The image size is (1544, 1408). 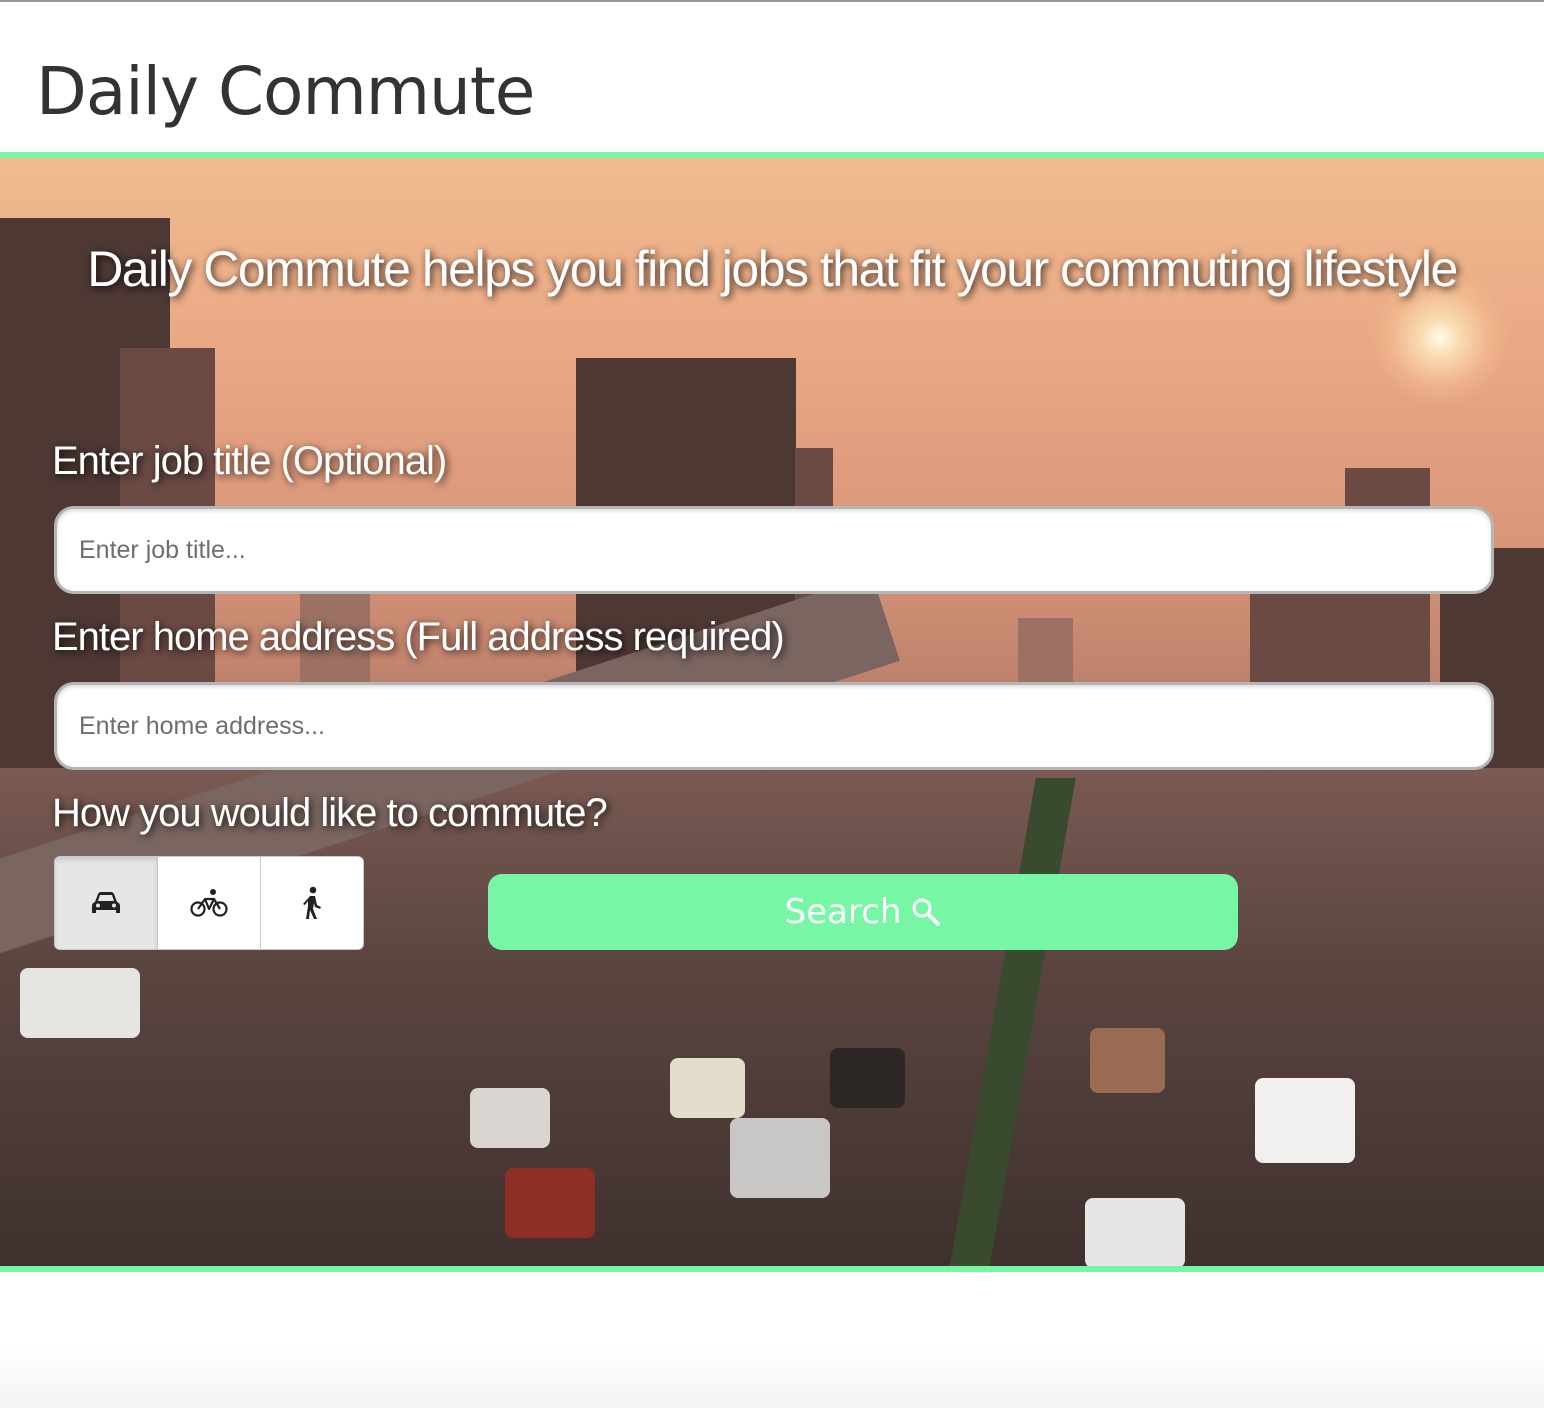 I want to click on bicycle-icon, so click(x=209, y=903).